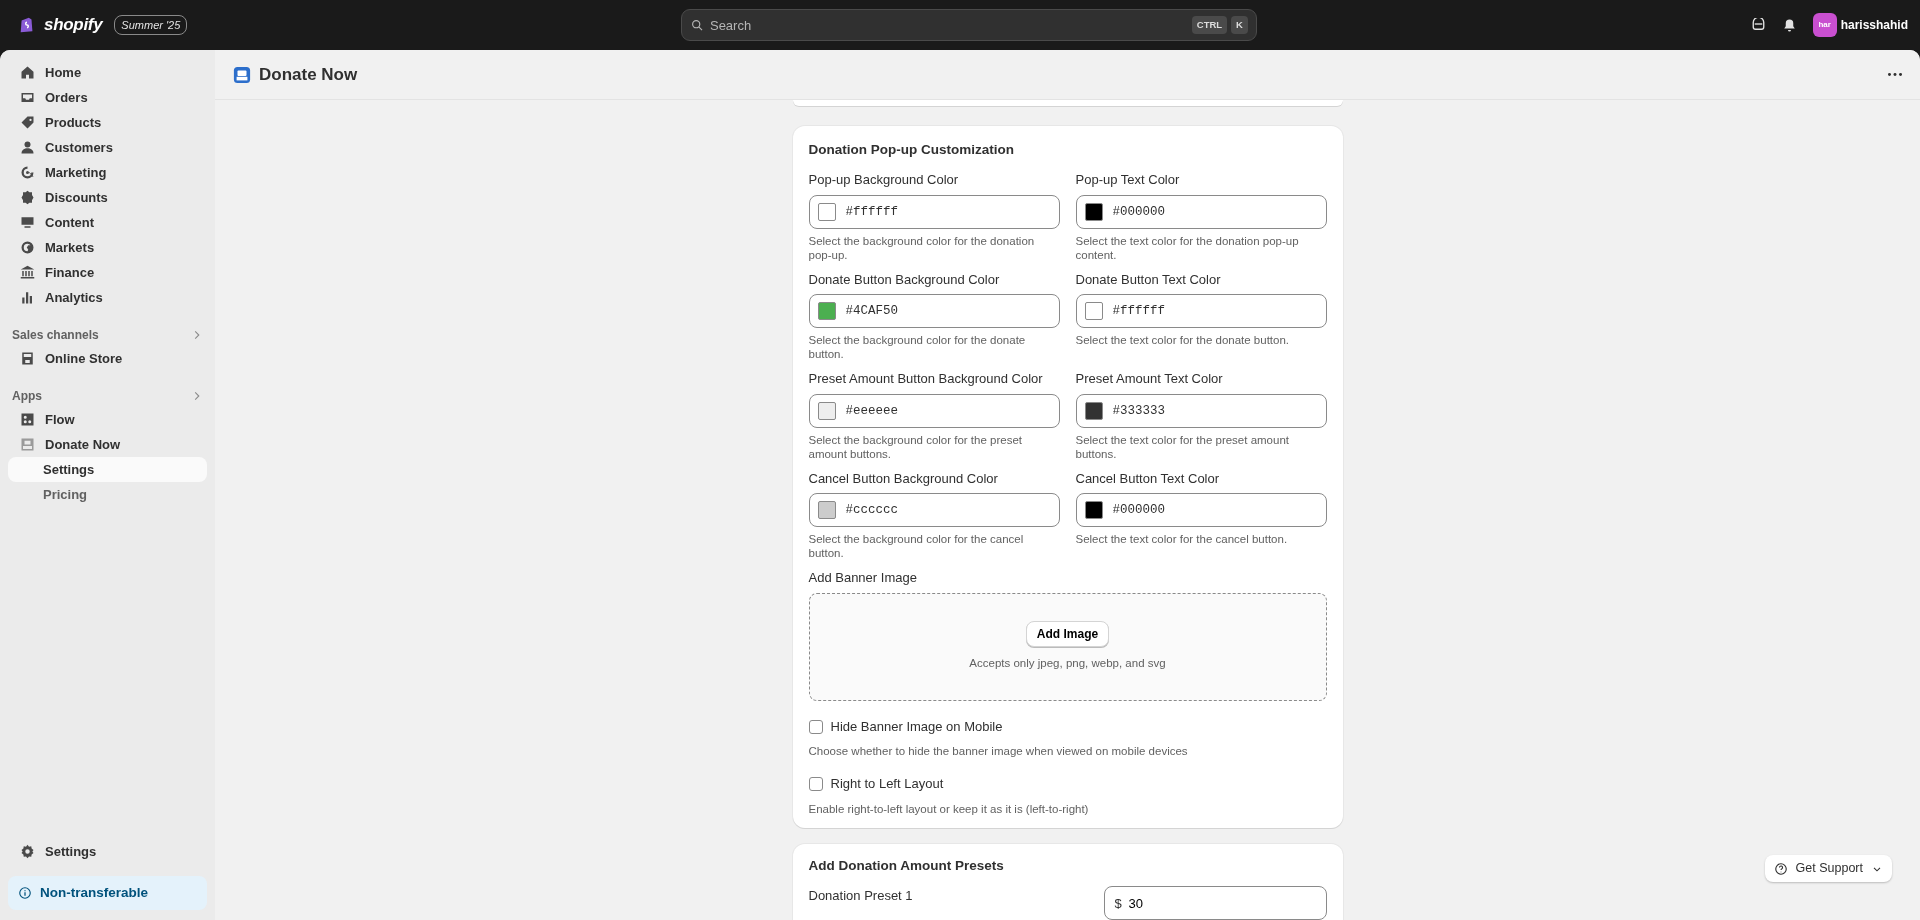  Describe the element at coordinates (998, 751) in the screenshot. I see `help-text: Choose whether to hide the banner image when viewed on mobile devices` at that location.